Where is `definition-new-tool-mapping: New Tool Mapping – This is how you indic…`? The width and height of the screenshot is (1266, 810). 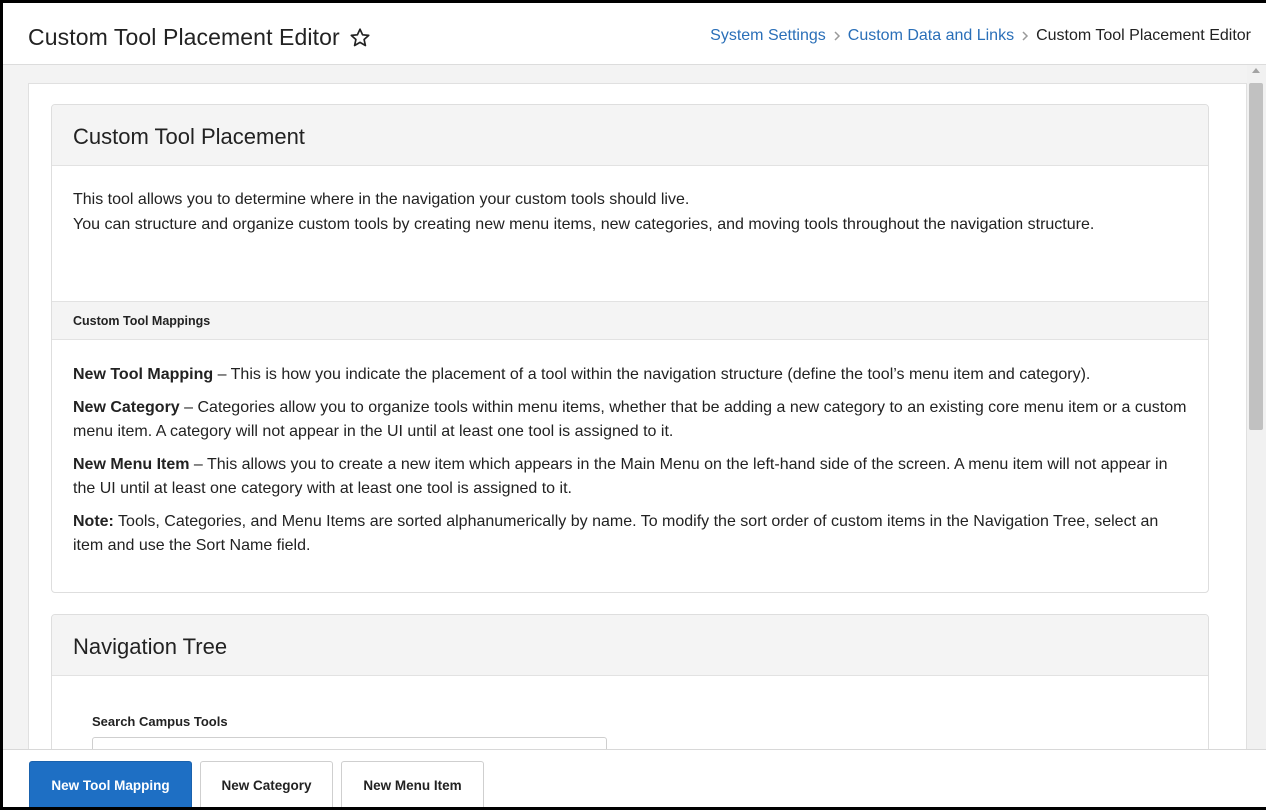 definition-new-tool-mapping: New Tool Mapping – This is how you indic… is located at coordinates (630, 375).